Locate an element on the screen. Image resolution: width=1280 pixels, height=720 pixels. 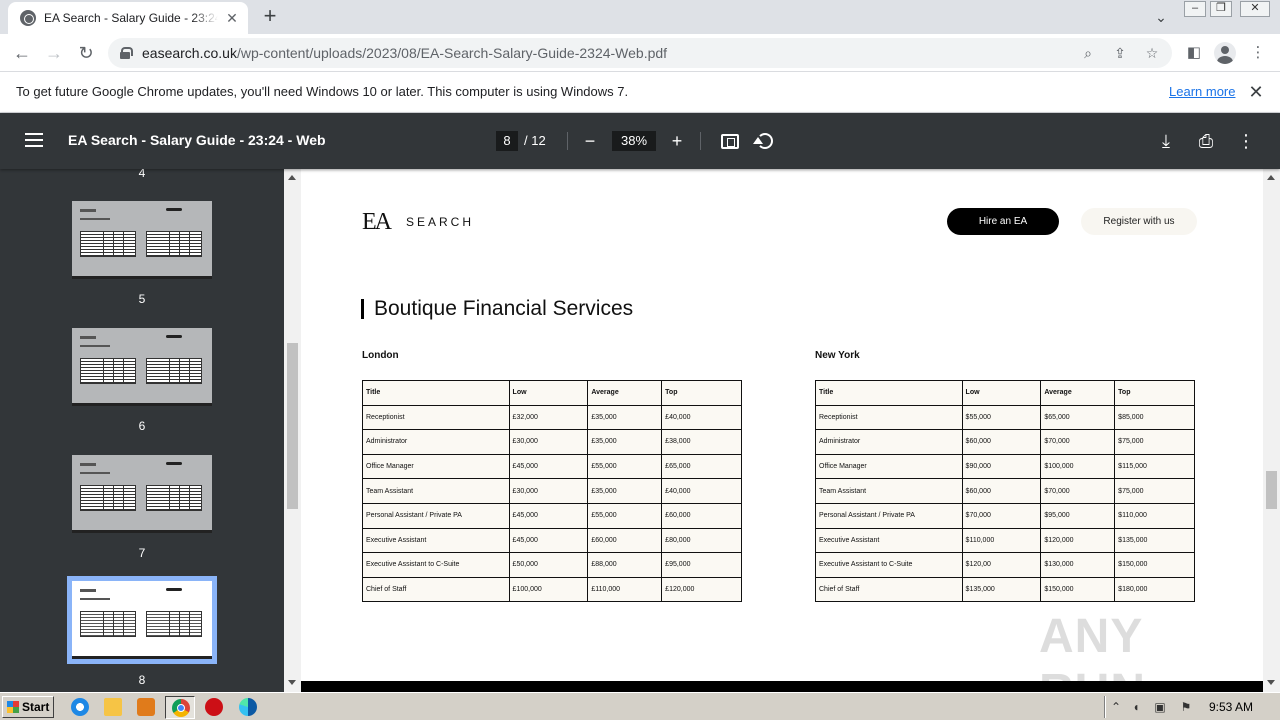
new-tab-button: + is located at coordinates (270, 16).